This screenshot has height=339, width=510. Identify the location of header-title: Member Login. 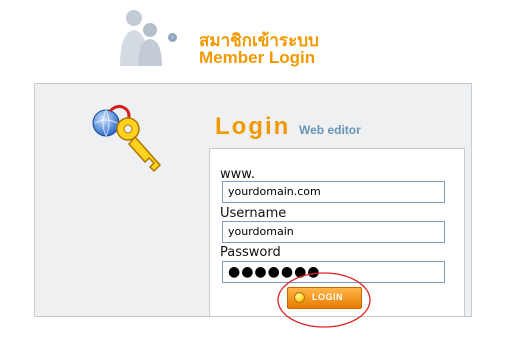
(257, 57).